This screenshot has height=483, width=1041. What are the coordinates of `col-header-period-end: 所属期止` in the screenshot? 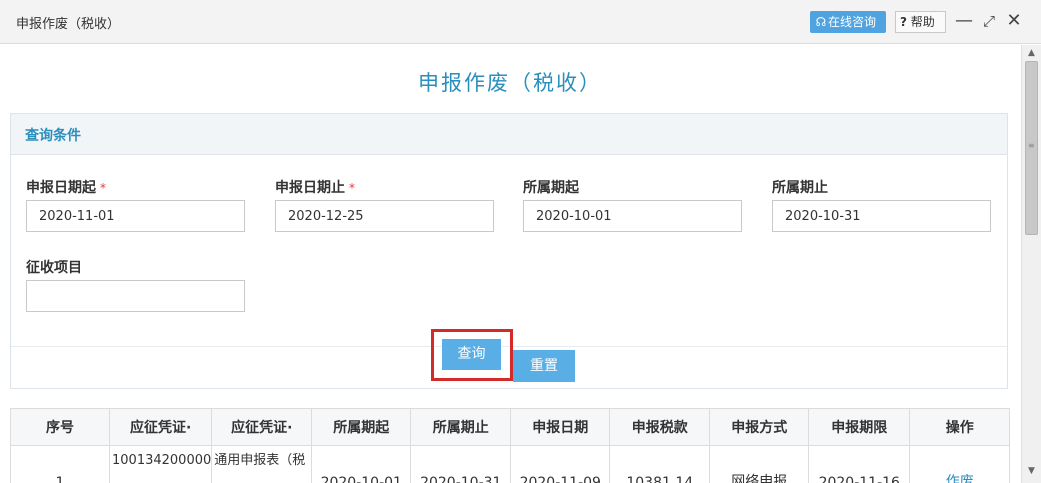 It's located at (461, 427).